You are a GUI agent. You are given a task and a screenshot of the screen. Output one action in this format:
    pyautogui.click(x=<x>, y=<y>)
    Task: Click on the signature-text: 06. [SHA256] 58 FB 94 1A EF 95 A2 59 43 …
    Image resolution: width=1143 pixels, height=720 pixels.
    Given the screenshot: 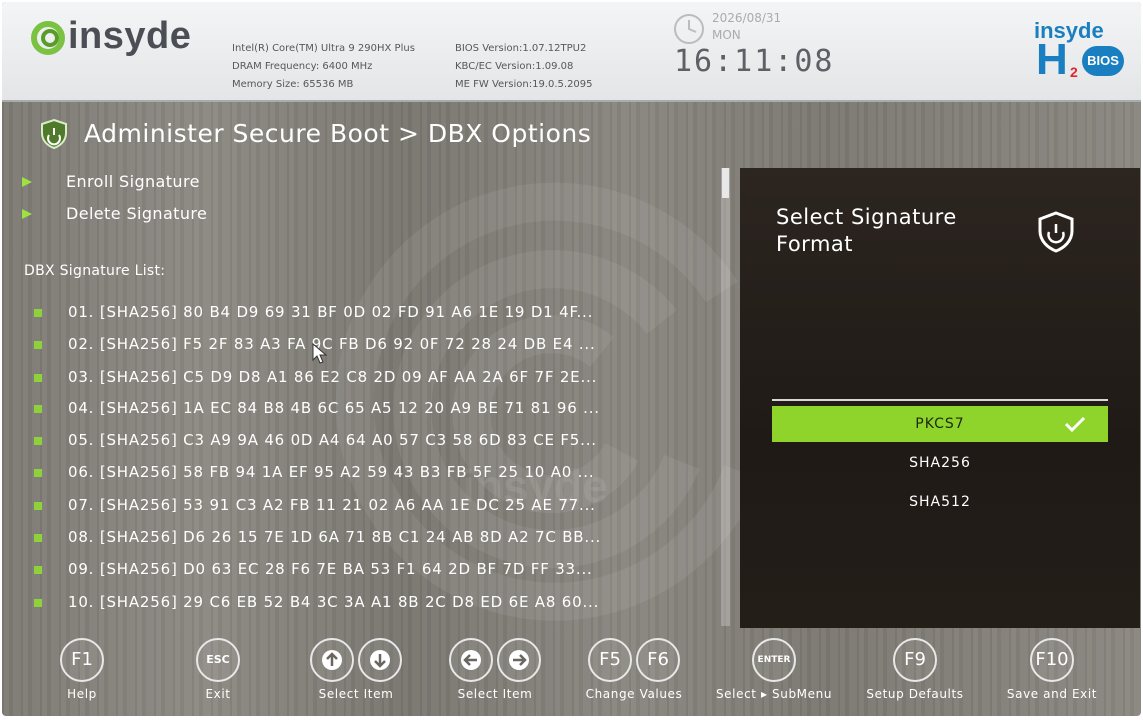 What is the action you would take?
    pyautogui.click(x=331, y=472)
    